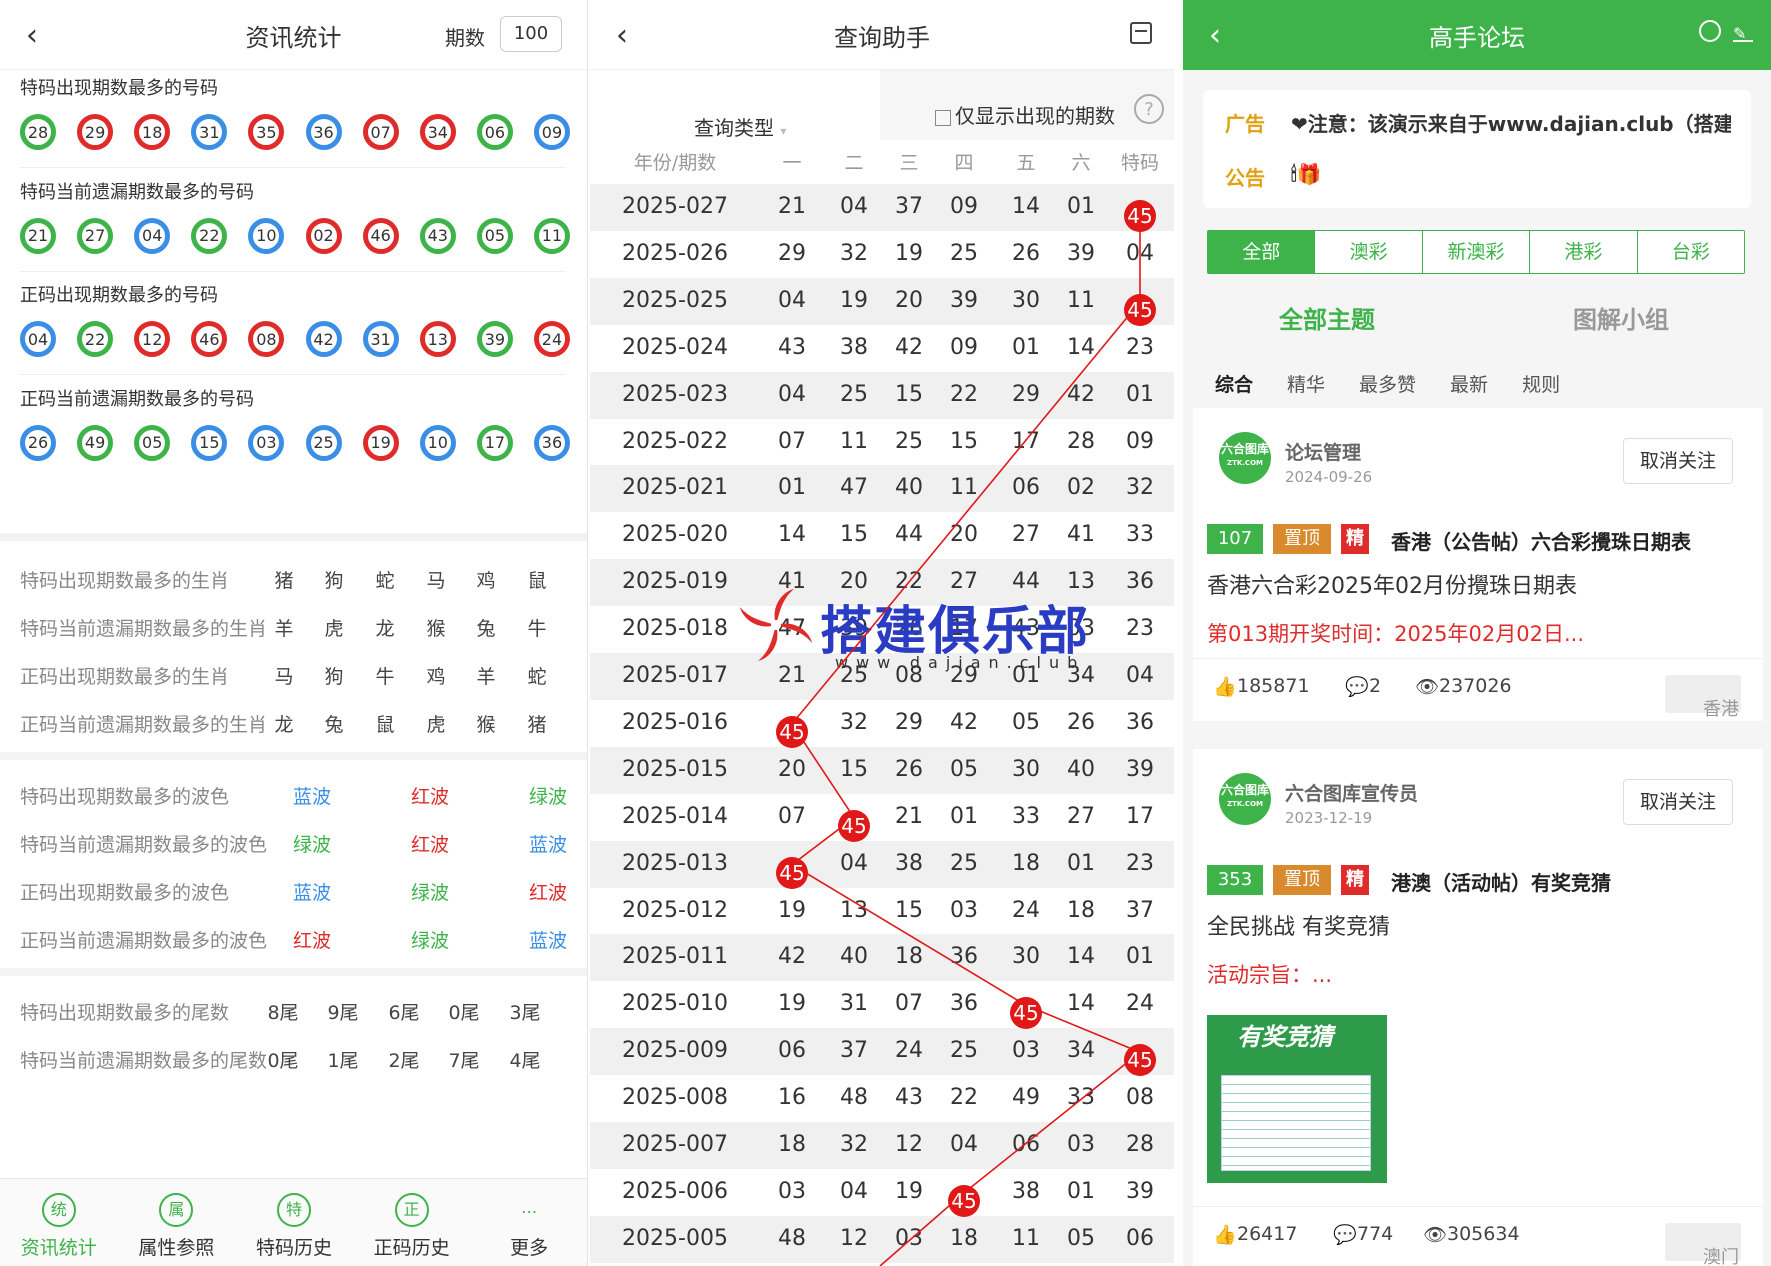 This screenshot has height=1266, width=1771. What do you see at coordinates (1306, 385) in the screenshot?
I see `sub-tab: 精华` at bounding box center [1306, 385].